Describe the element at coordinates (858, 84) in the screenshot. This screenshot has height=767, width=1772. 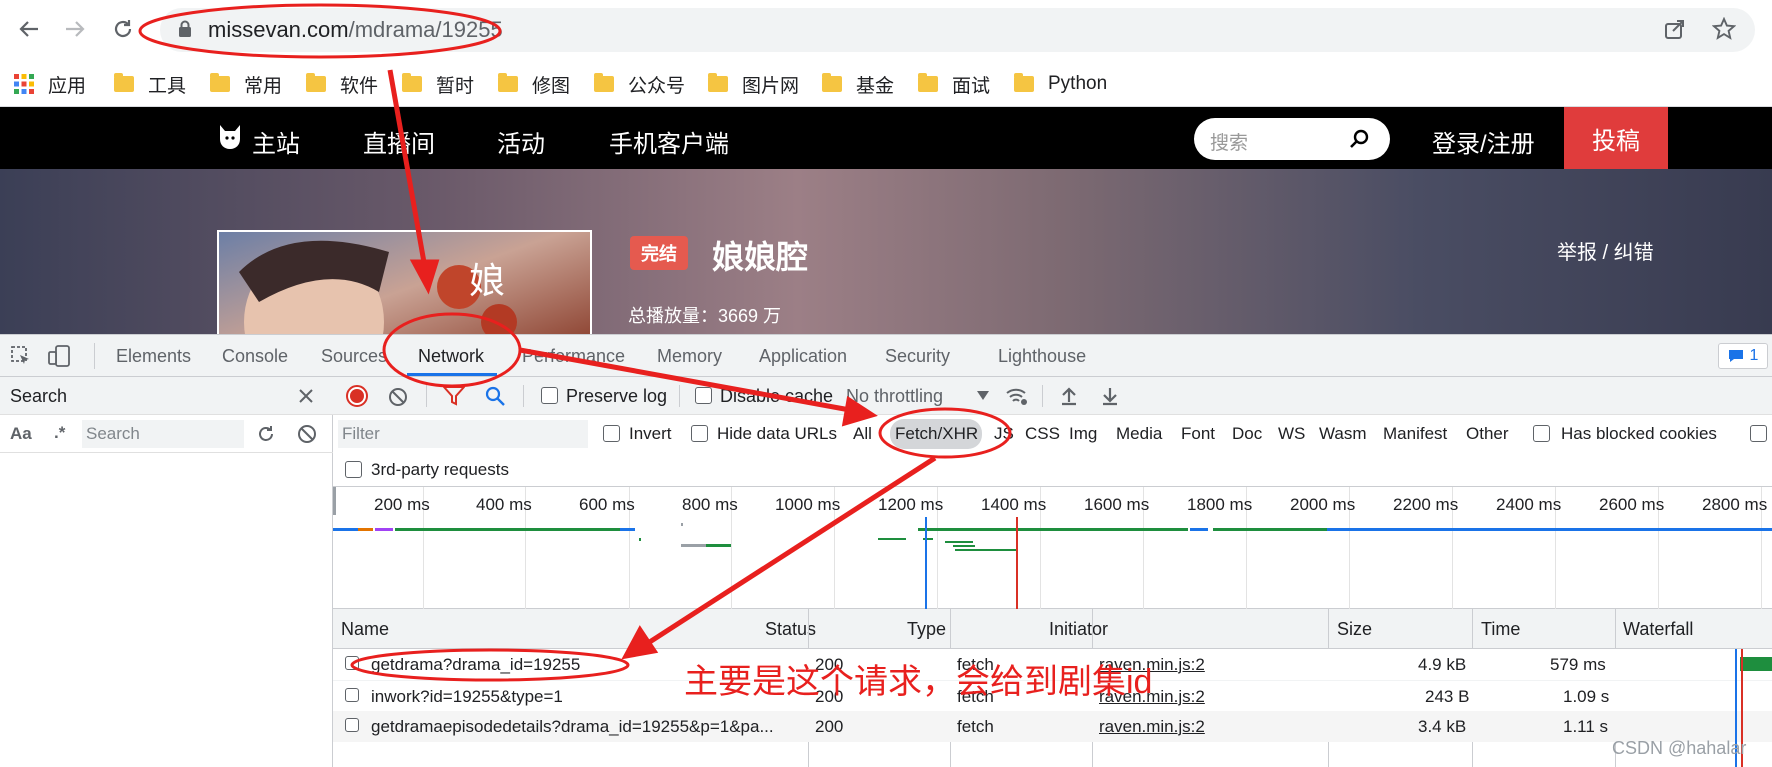
I see `bookmark-folder: 基金` at that location.